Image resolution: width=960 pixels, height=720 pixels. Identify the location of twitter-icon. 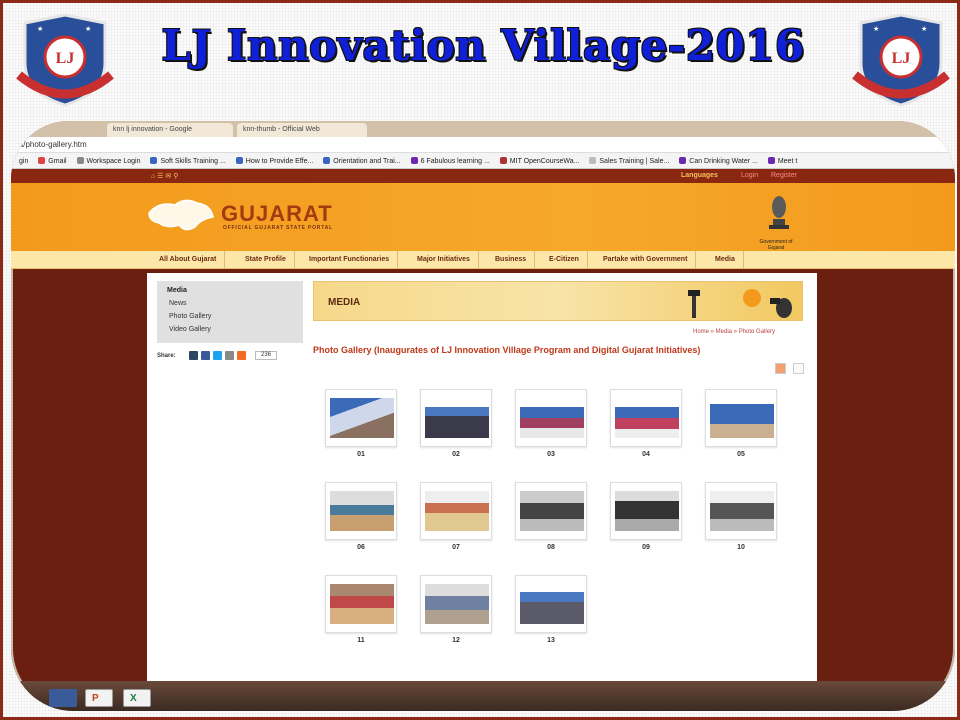
(217, 355).